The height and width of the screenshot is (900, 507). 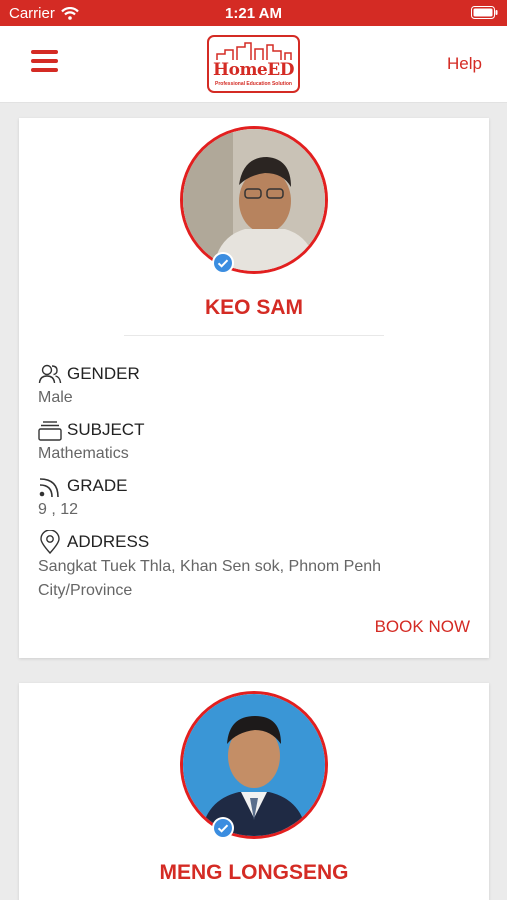 What do you see at coordinates (49, 487) in the screenshot?
I see `signal-icon` at bounding box center [49, 487].